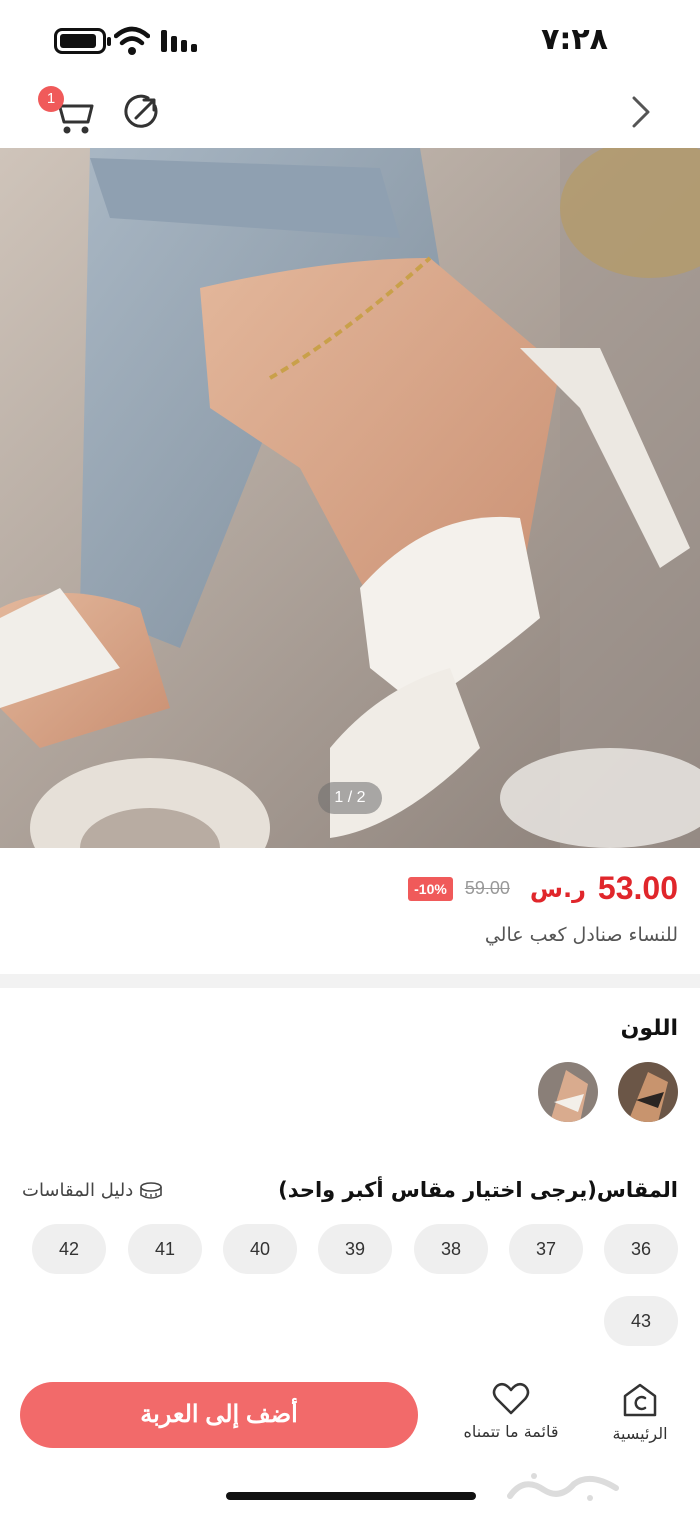 Image resolution: width=700 pixels, height=1514 pixels. Describe the element at coordinates (478, 1190) in the screenshot. I see `size-label: المقاس(يرجى اختيار مقاس أكبر واحد)` at that location.